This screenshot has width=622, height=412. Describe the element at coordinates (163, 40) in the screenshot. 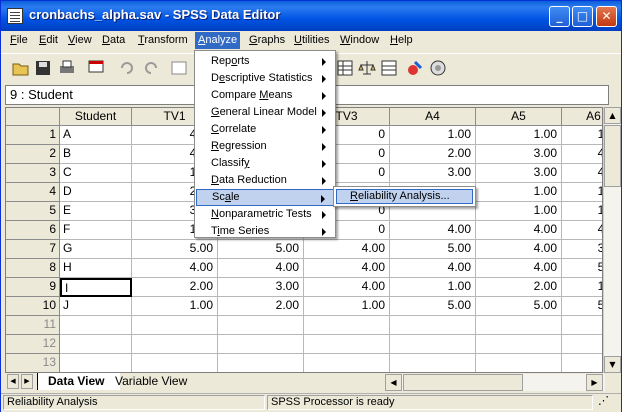

I see `menu-transform: Transform` at that location.